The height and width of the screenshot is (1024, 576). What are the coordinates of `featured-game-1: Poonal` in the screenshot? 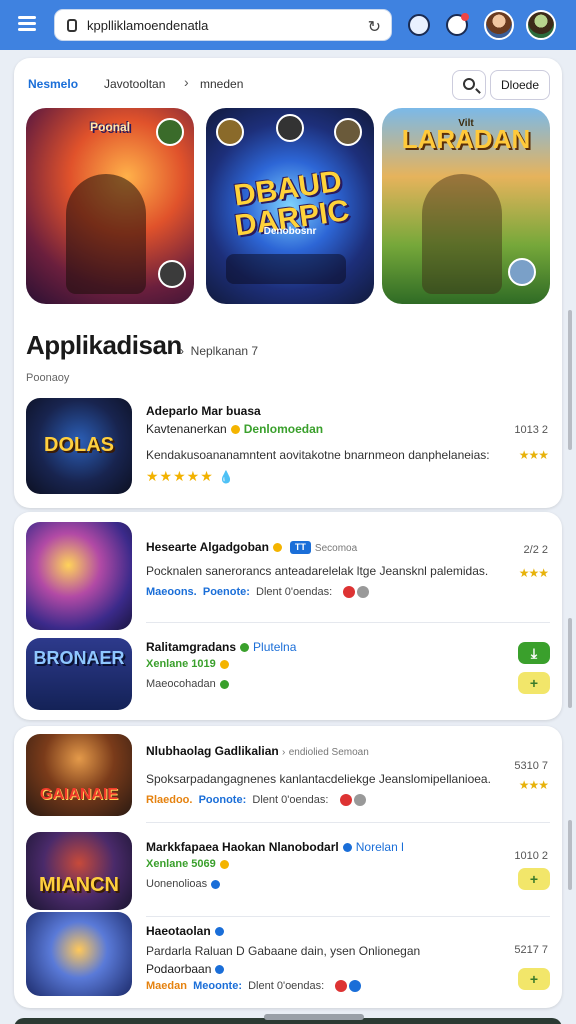 It's located at (110, 206).